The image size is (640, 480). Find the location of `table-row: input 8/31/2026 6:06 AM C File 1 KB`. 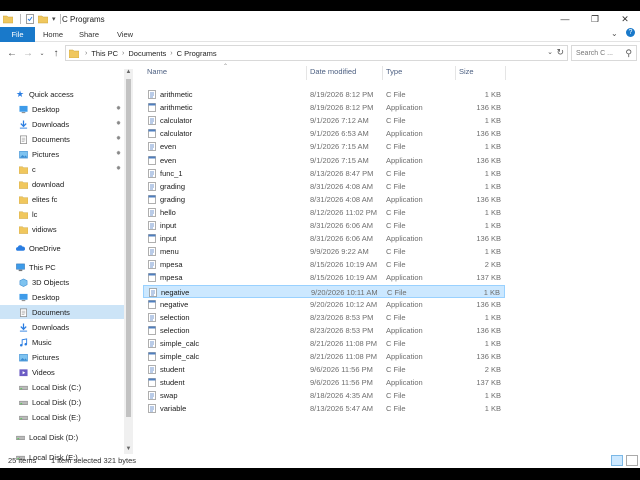

table-row: input 8/31/2026 6:06 AM C File 1 KB is located at coordinates (324, 225).